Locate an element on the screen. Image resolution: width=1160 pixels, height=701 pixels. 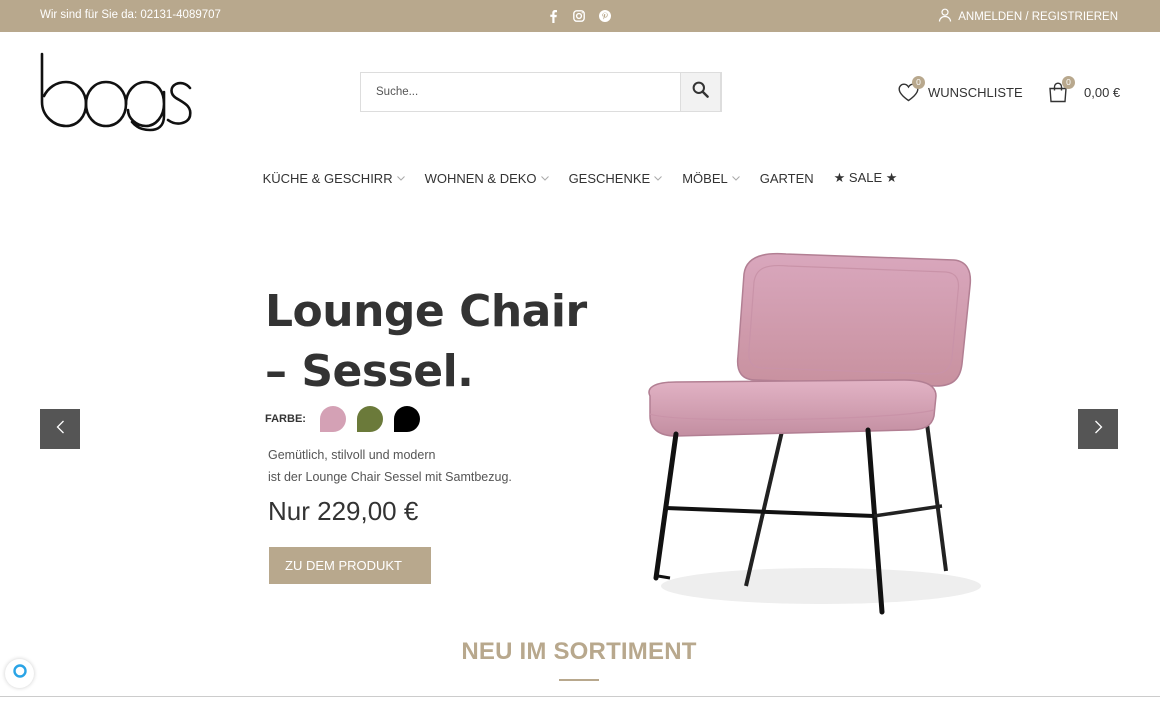
nav-item-moebel: MÖBEL is located at coordinates (711, 178).